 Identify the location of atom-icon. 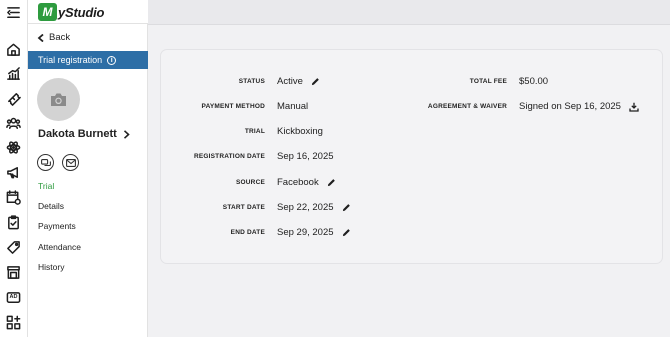
(13, 147).